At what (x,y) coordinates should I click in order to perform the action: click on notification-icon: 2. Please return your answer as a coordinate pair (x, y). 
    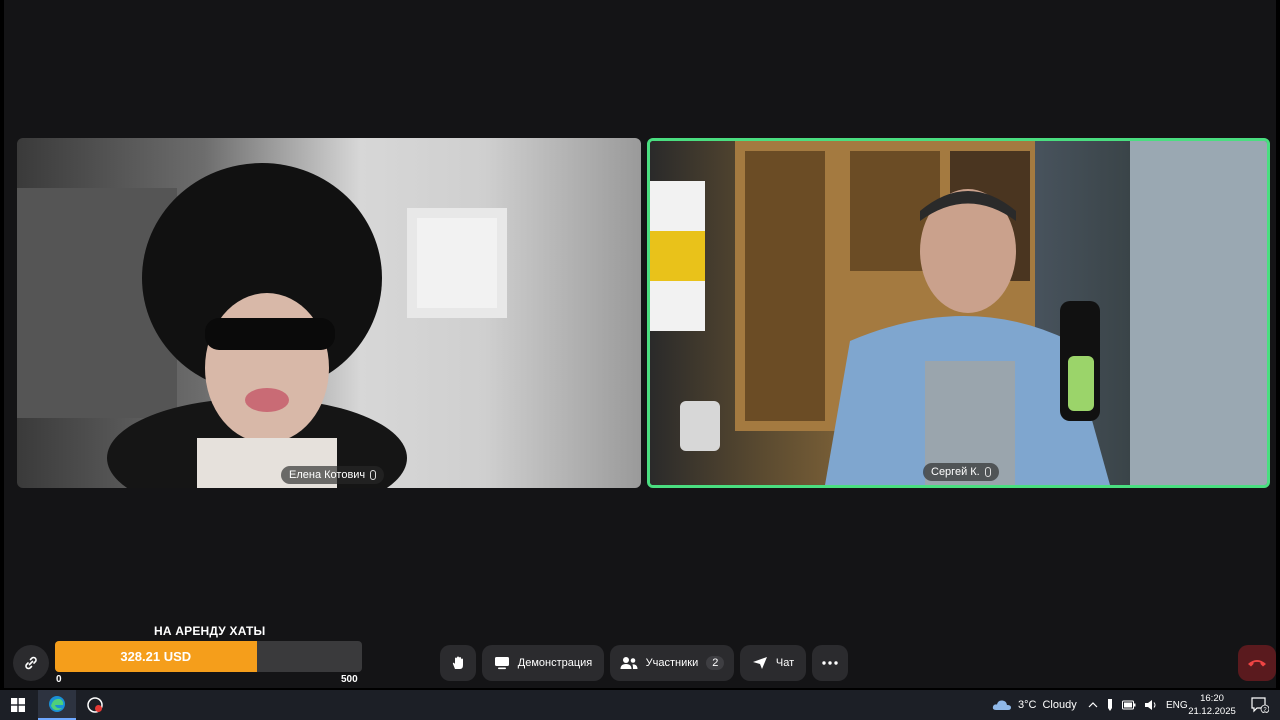
    Looking at the image, I should click on (1260, 705).